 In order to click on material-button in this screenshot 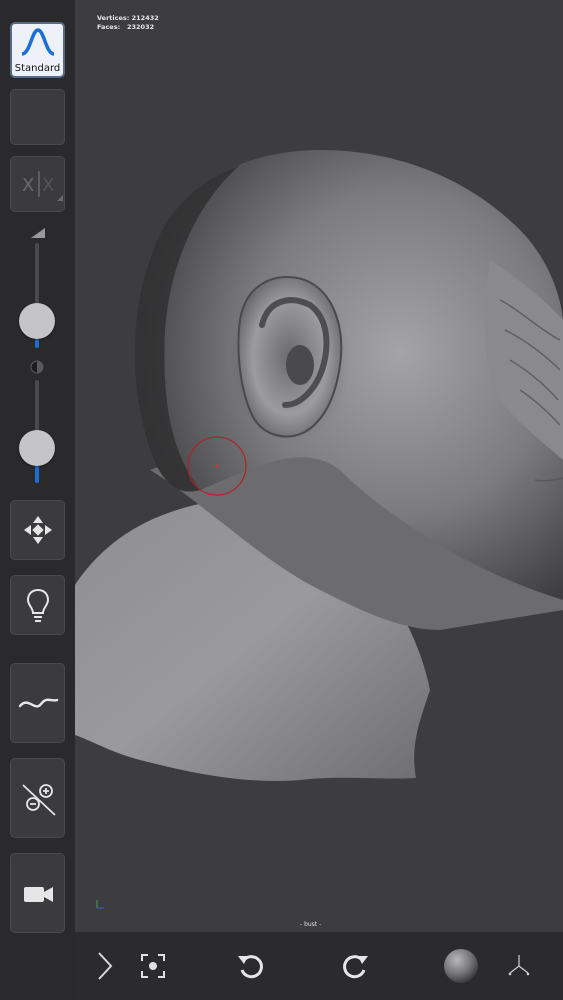, I will do `click(461, 966)`.